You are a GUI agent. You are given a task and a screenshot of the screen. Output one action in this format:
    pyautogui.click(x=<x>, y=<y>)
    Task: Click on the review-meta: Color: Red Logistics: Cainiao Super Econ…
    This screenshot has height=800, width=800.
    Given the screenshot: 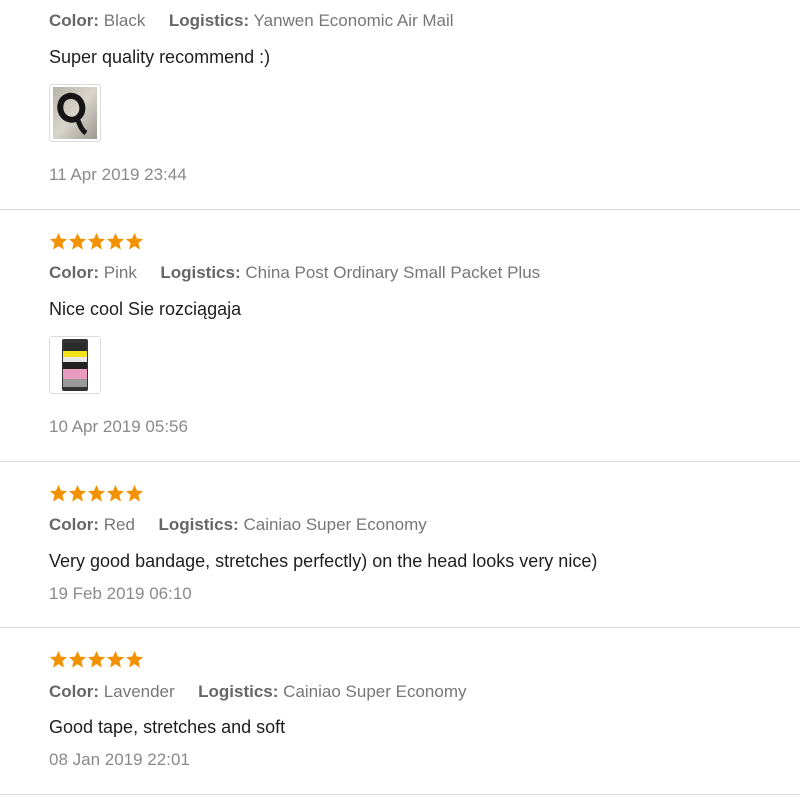 What is the action you would take?
    pyautogui.click(x=238, y=525)
    